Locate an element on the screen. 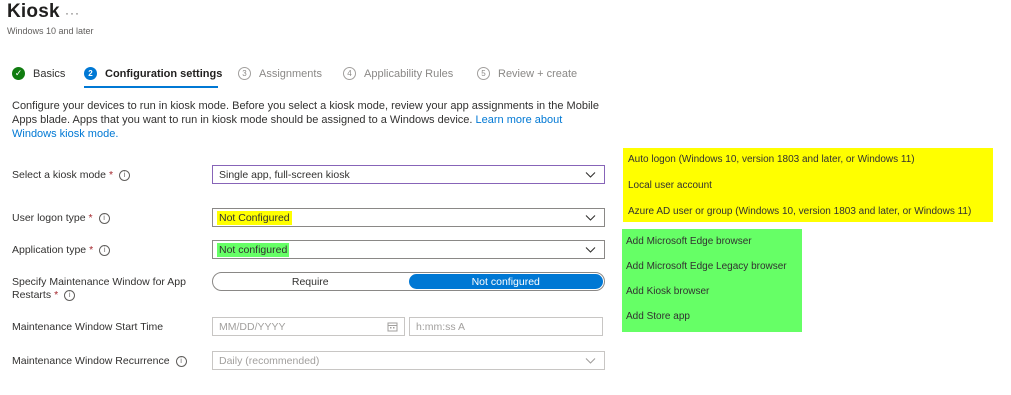 The width and height of the screenshot is (1011, 395). step-applicability-rules: 4 Applicability Rules is located at coordinates (398, 73).